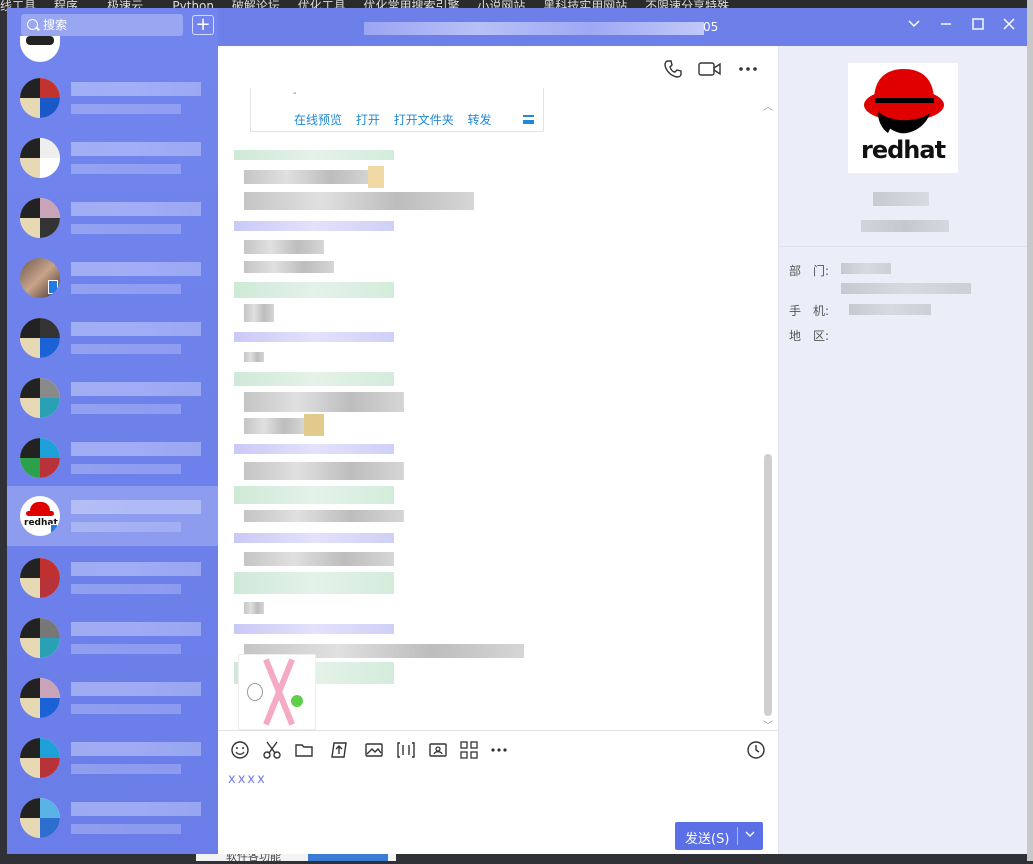 The height and width of the screenshot is (864, 1033). I want to click on open-folder-link: 打开文件夹, so click(424, 120).